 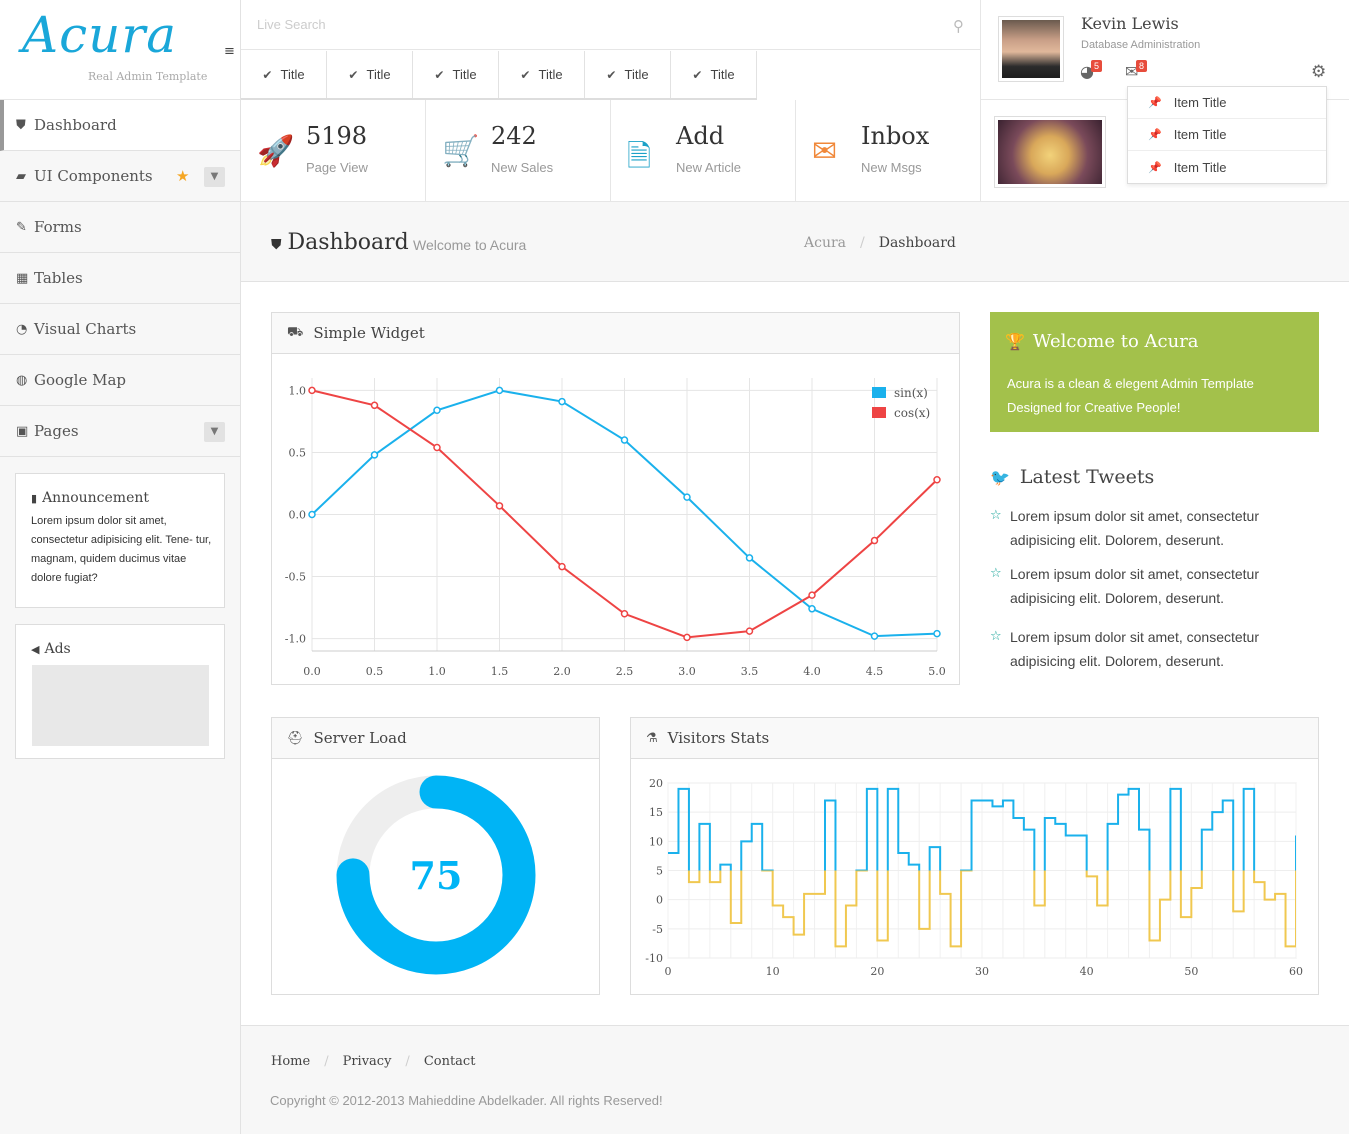 I want to click on briefcase-icon: ▰, so click(x=21, y=176).